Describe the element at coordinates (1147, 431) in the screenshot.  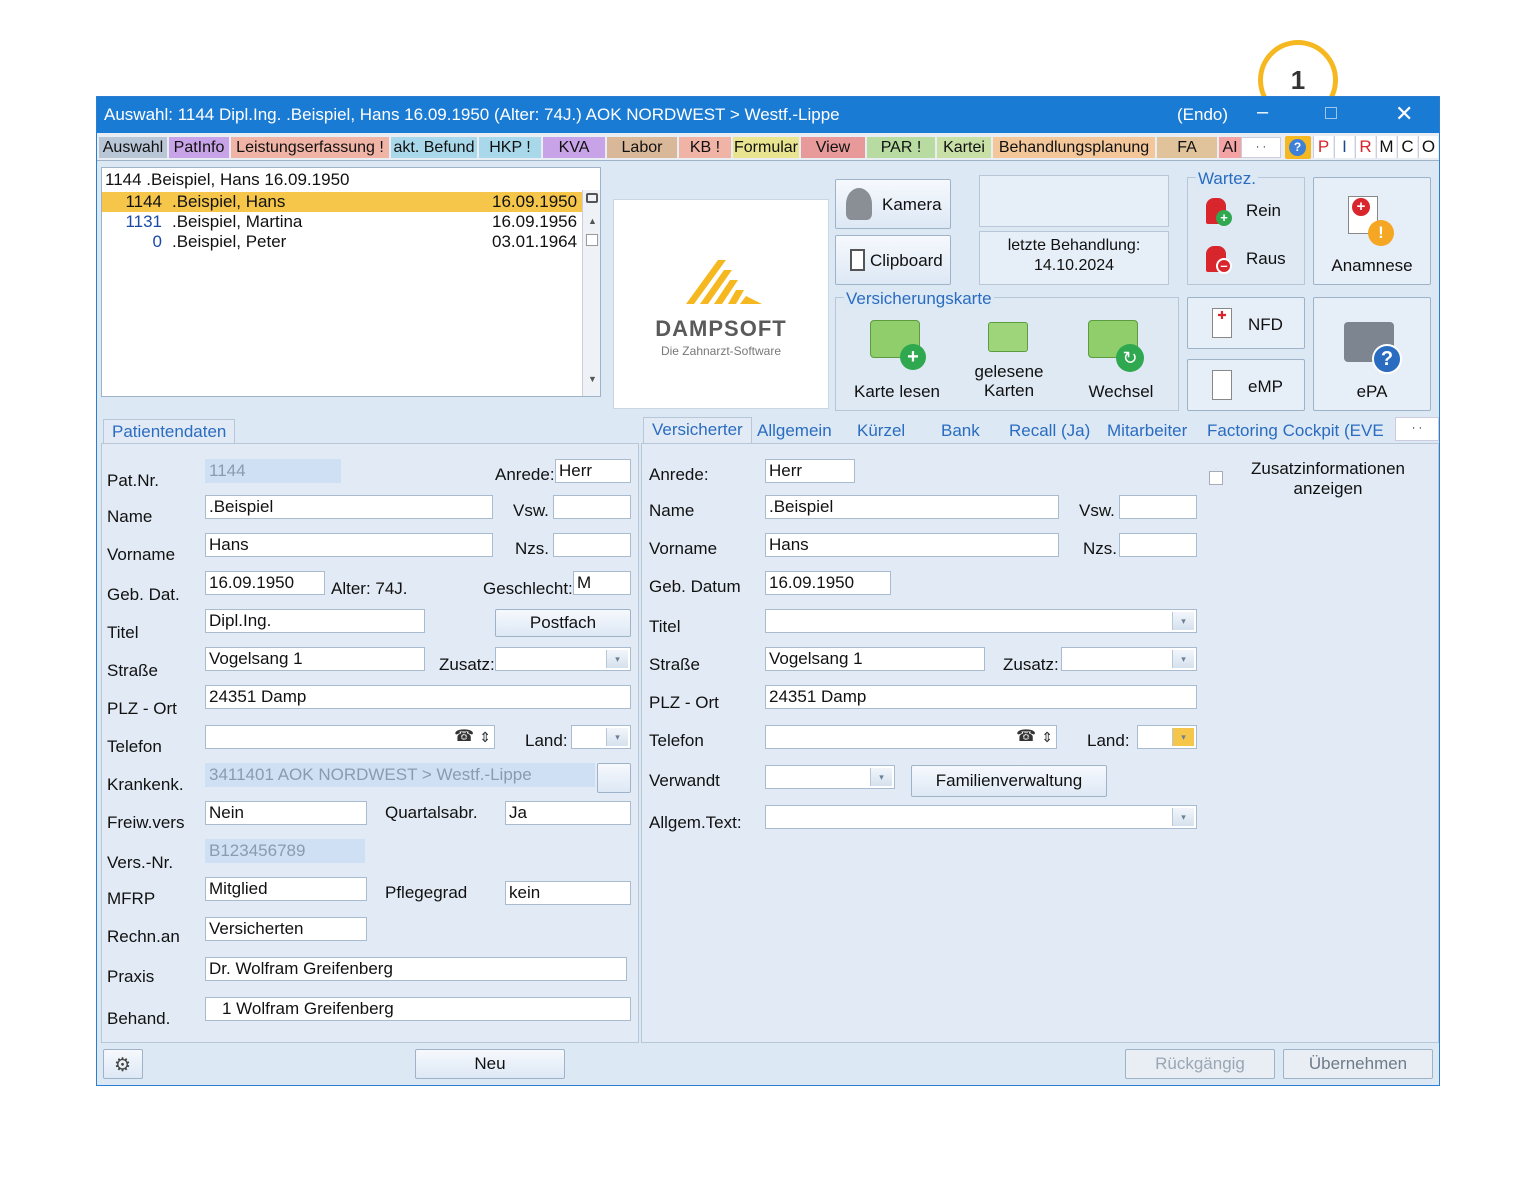
I see `tab-mitarbeiter: Mitarbeiter` at that location.